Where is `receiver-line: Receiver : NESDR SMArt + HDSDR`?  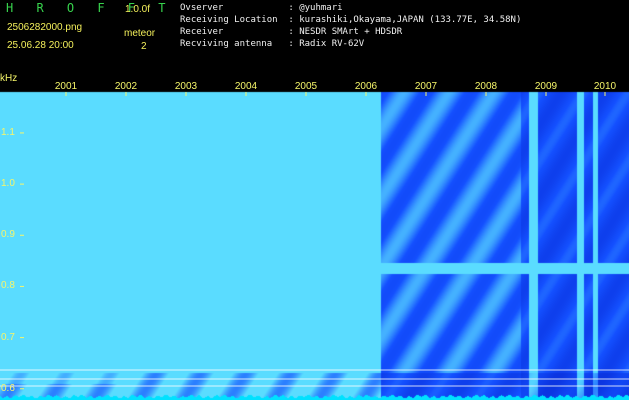 receiver-line: Receiver : NESDR SMArt + HDSDR is located at coordinates (291, 32).